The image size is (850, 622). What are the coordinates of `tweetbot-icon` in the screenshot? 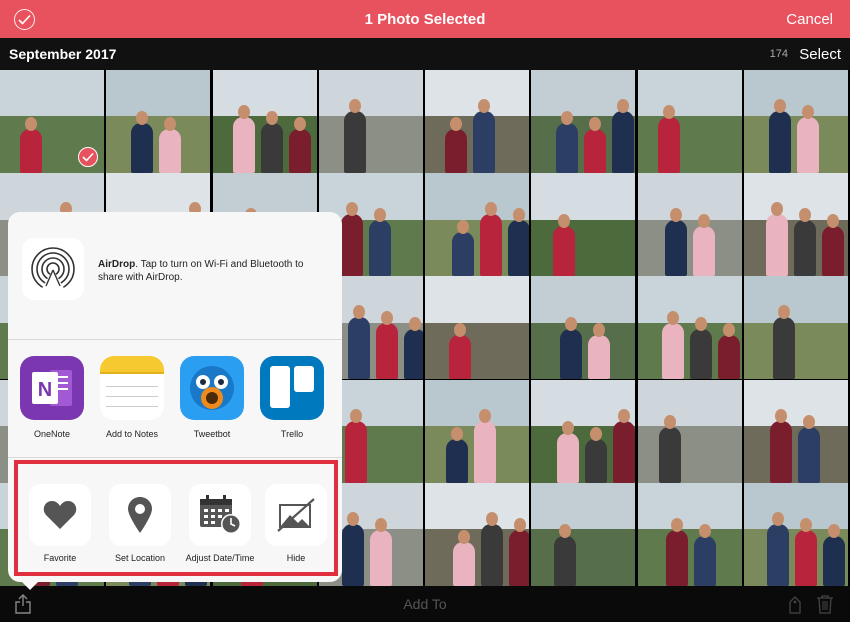 It's located at (212, 388).